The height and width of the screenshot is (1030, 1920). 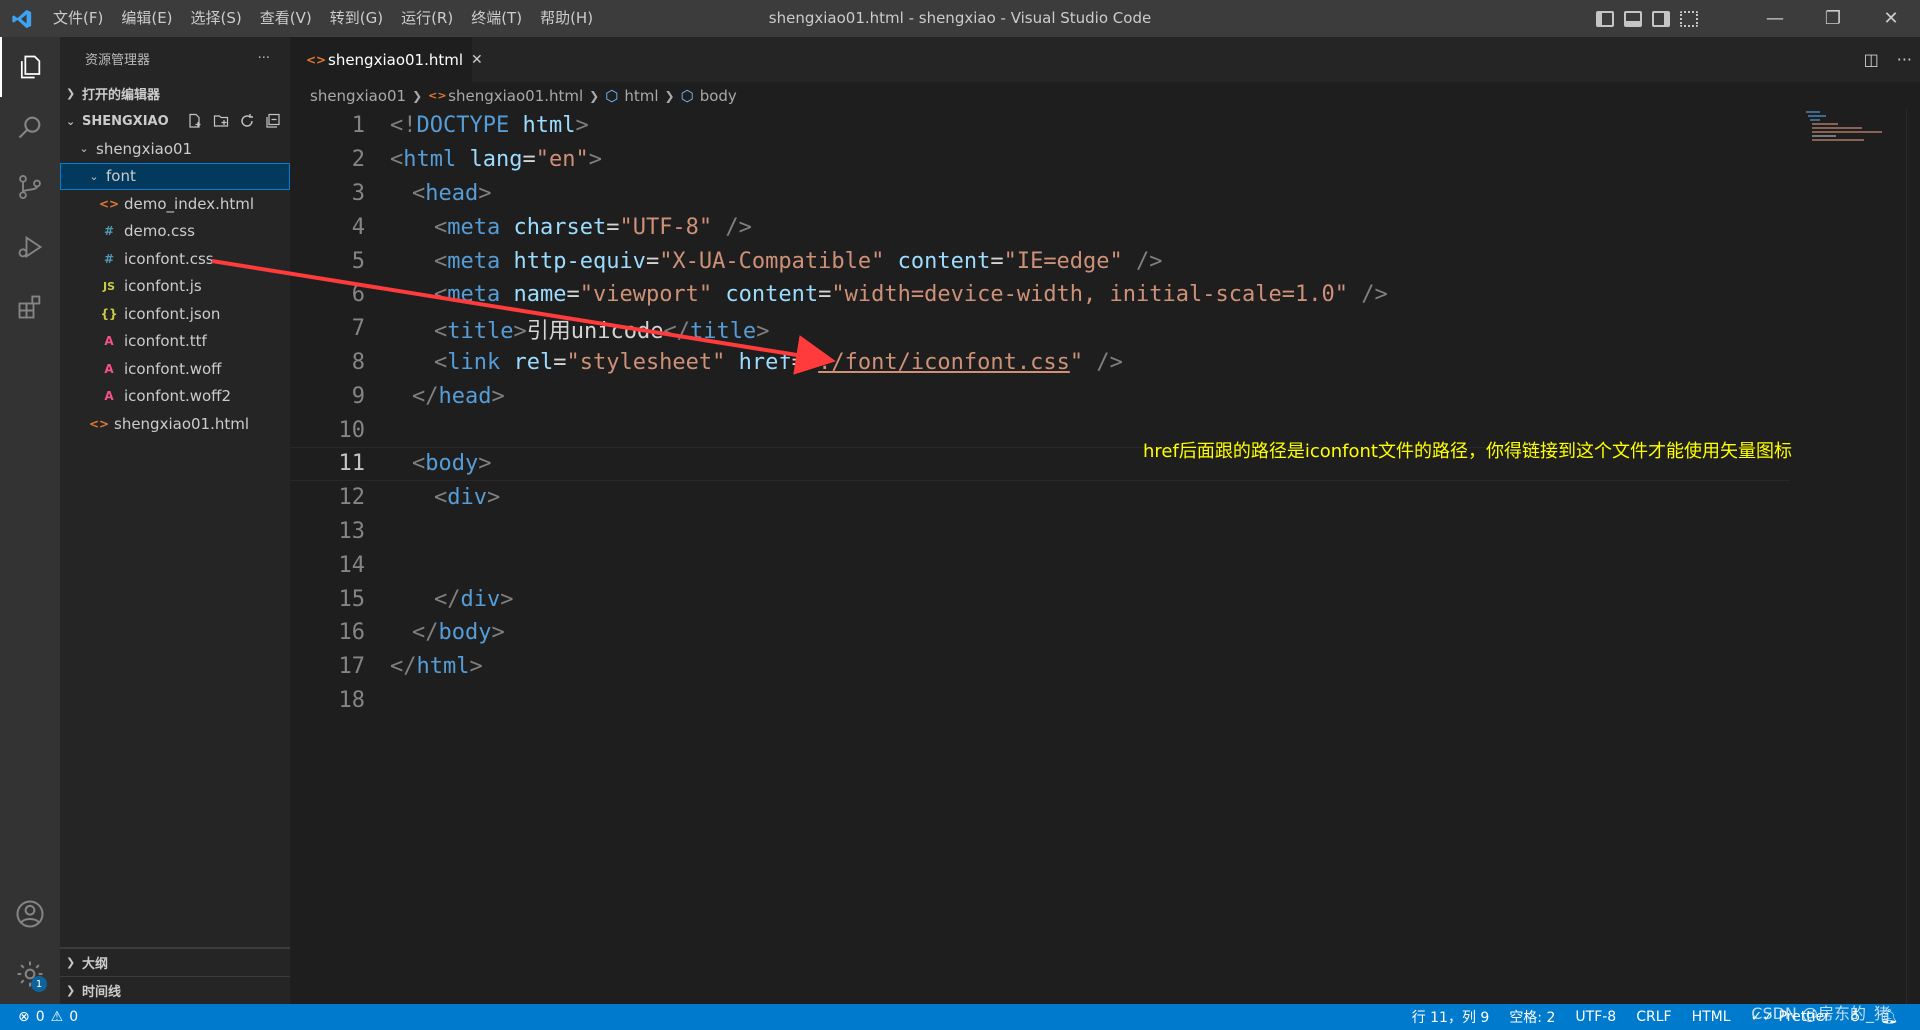 What do you see at coordinates (175, 424) in the screenshot?
I see `tree-file-shengxiao01-html: <> shengxiao01.html` at bounding box center [175, 424].